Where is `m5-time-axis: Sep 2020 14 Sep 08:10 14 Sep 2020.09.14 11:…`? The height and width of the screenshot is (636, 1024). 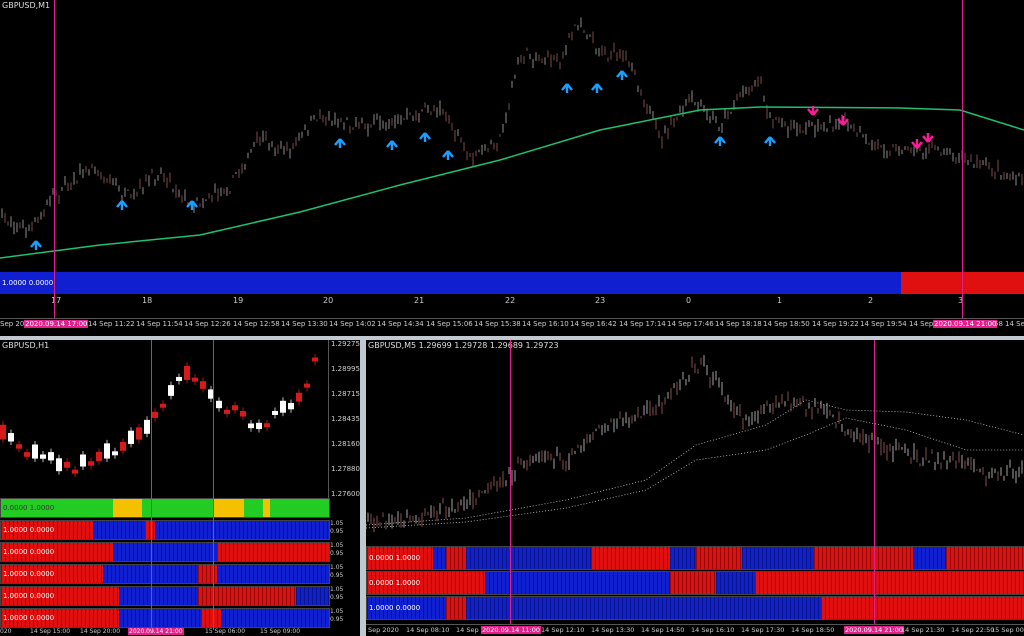 m5-time-axis: Sep 2020 14 Sep 08:10 14 Sep 2020.09.14 11:… is located at coordinates (695, 630).